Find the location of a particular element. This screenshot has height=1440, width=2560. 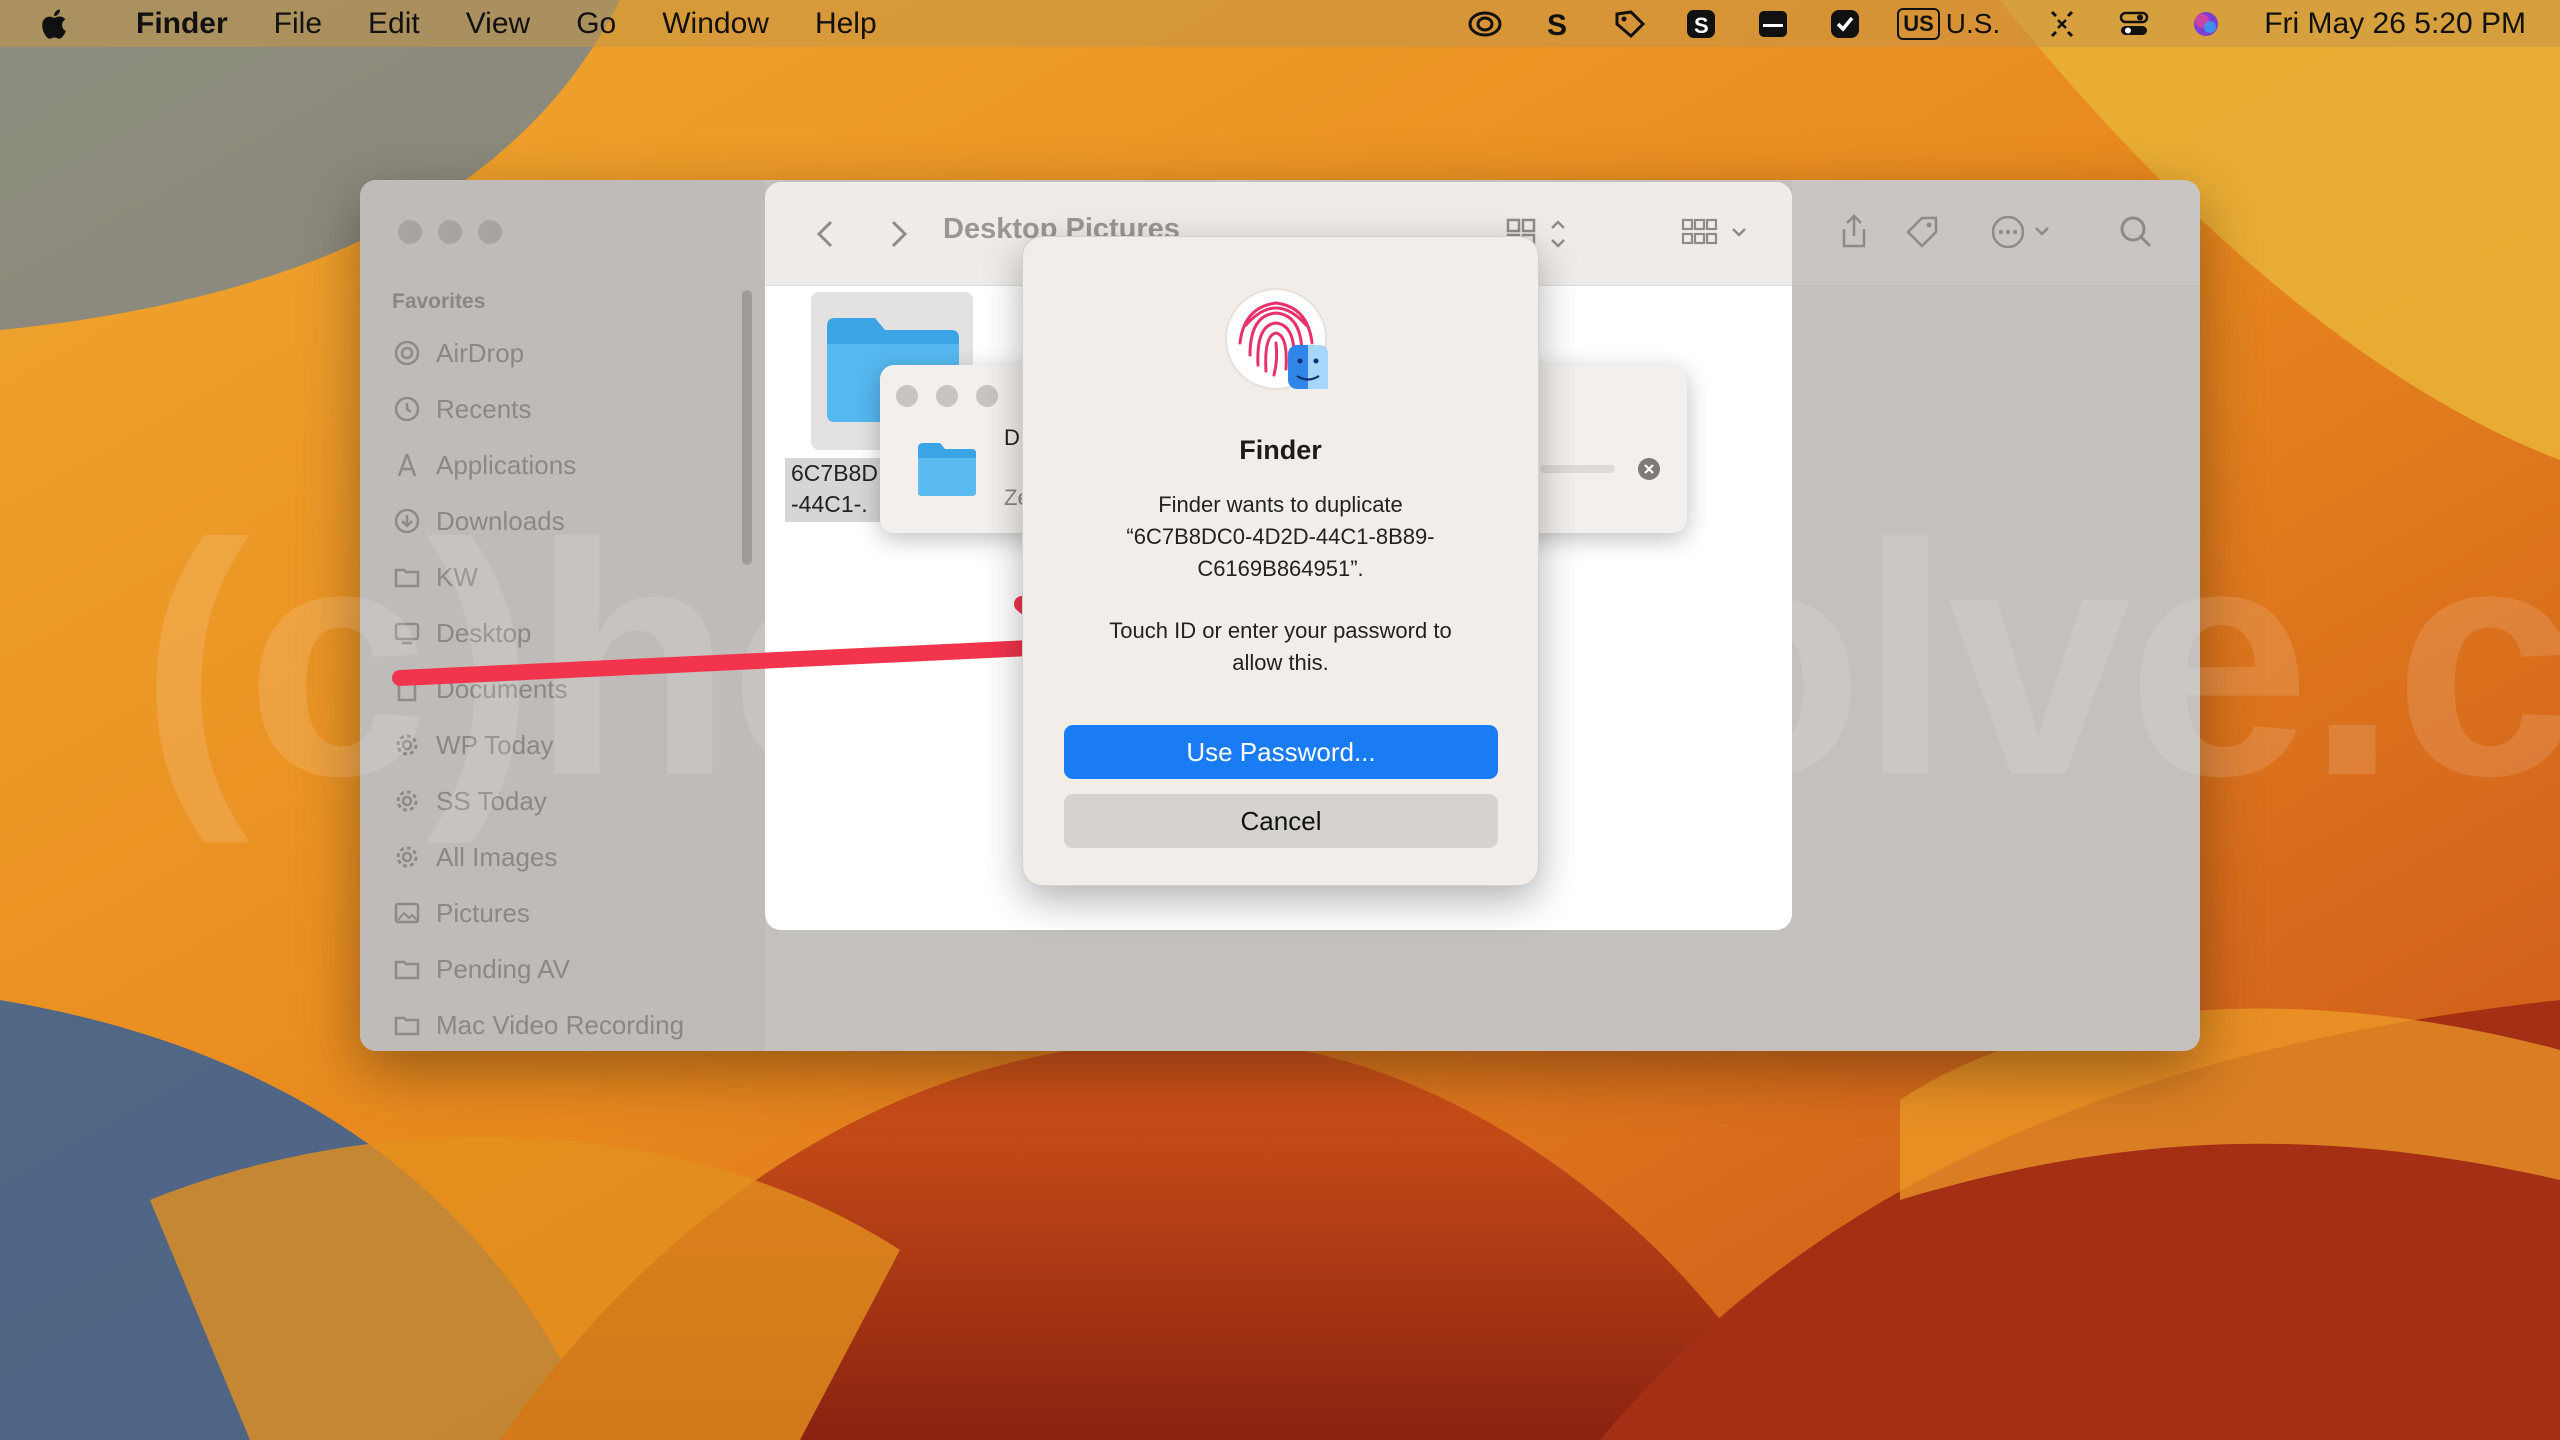

sidebar-item-ss-today: SS Today is located at coordinates (572, 801).